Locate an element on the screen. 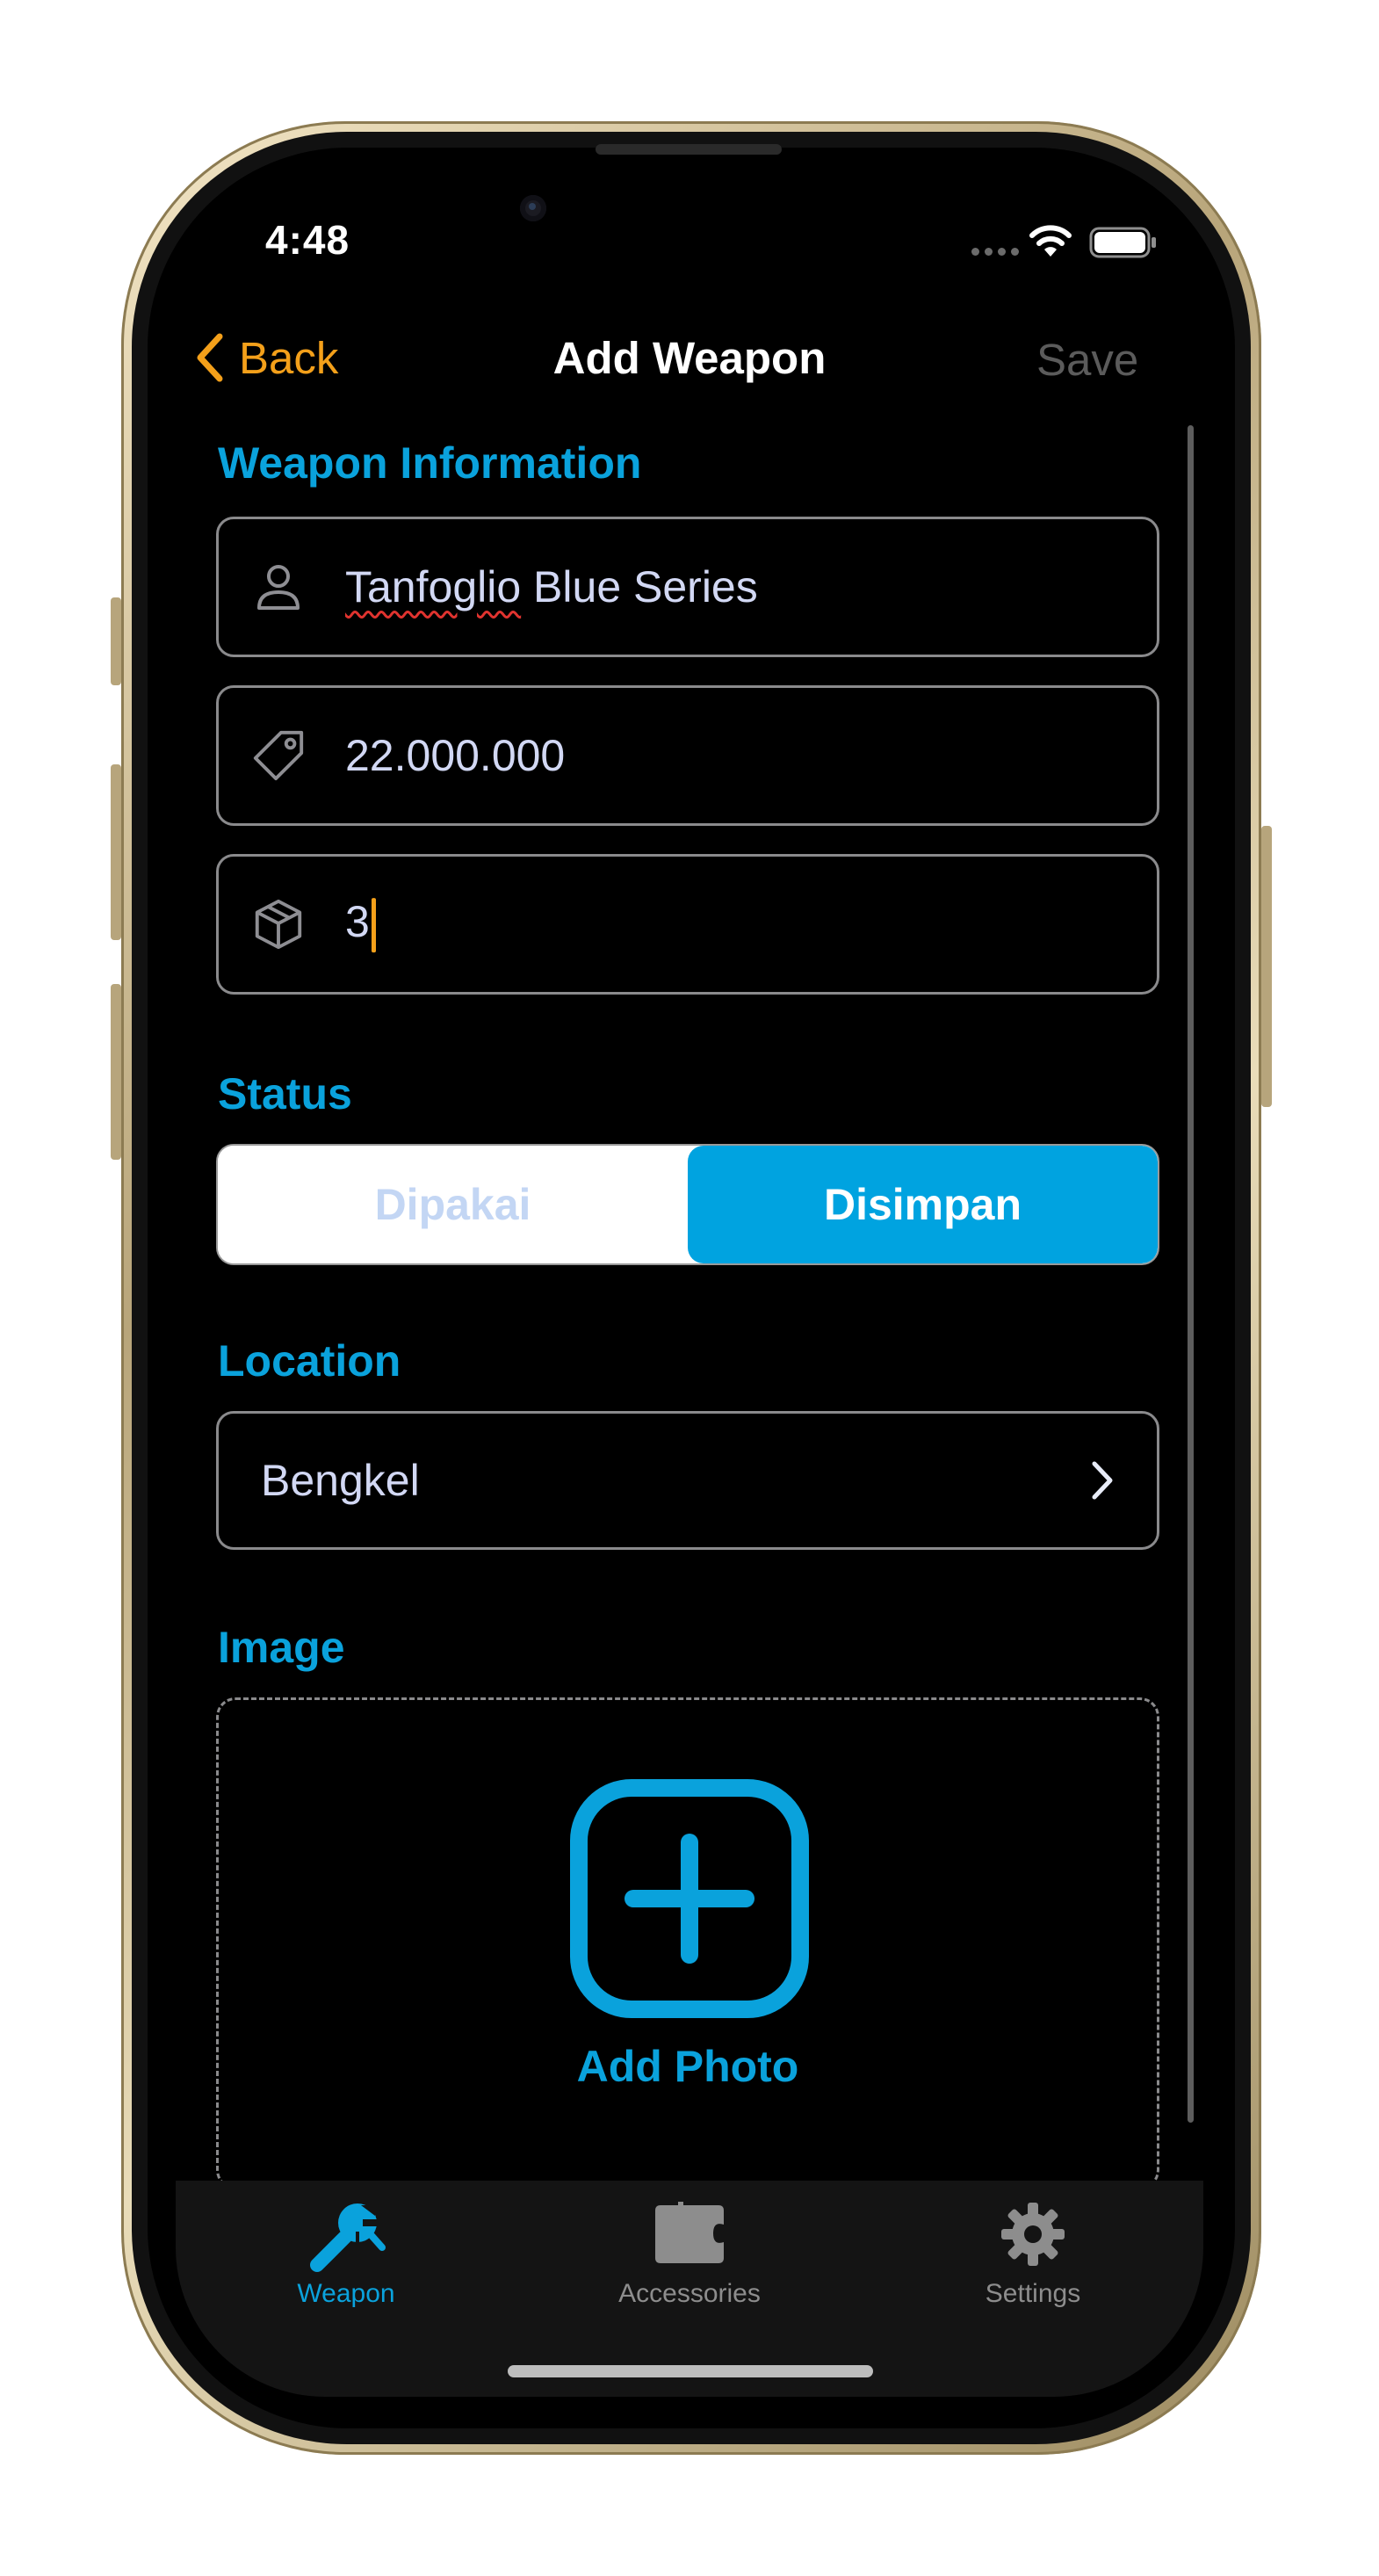  box-icon is located at coordinates (278, 924).